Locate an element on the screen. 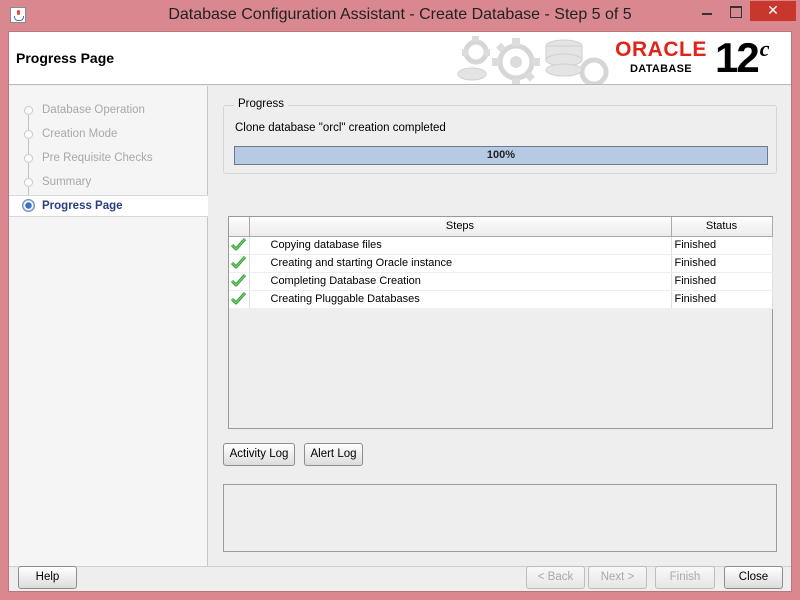 The height and width of the screenshot is (600, 800). step-name-cell: Creating and starting Oracle instance is located at coordinates (460, 263).